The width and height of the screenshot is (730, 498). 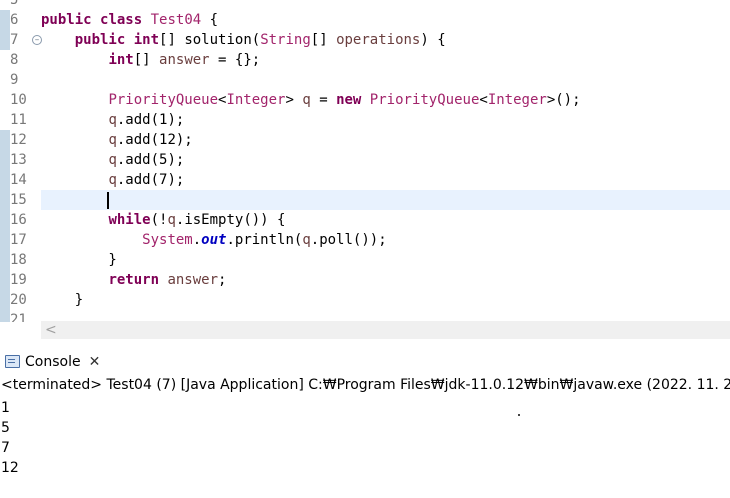 I want to click on line-number: 21, so click(x=18, y=317).